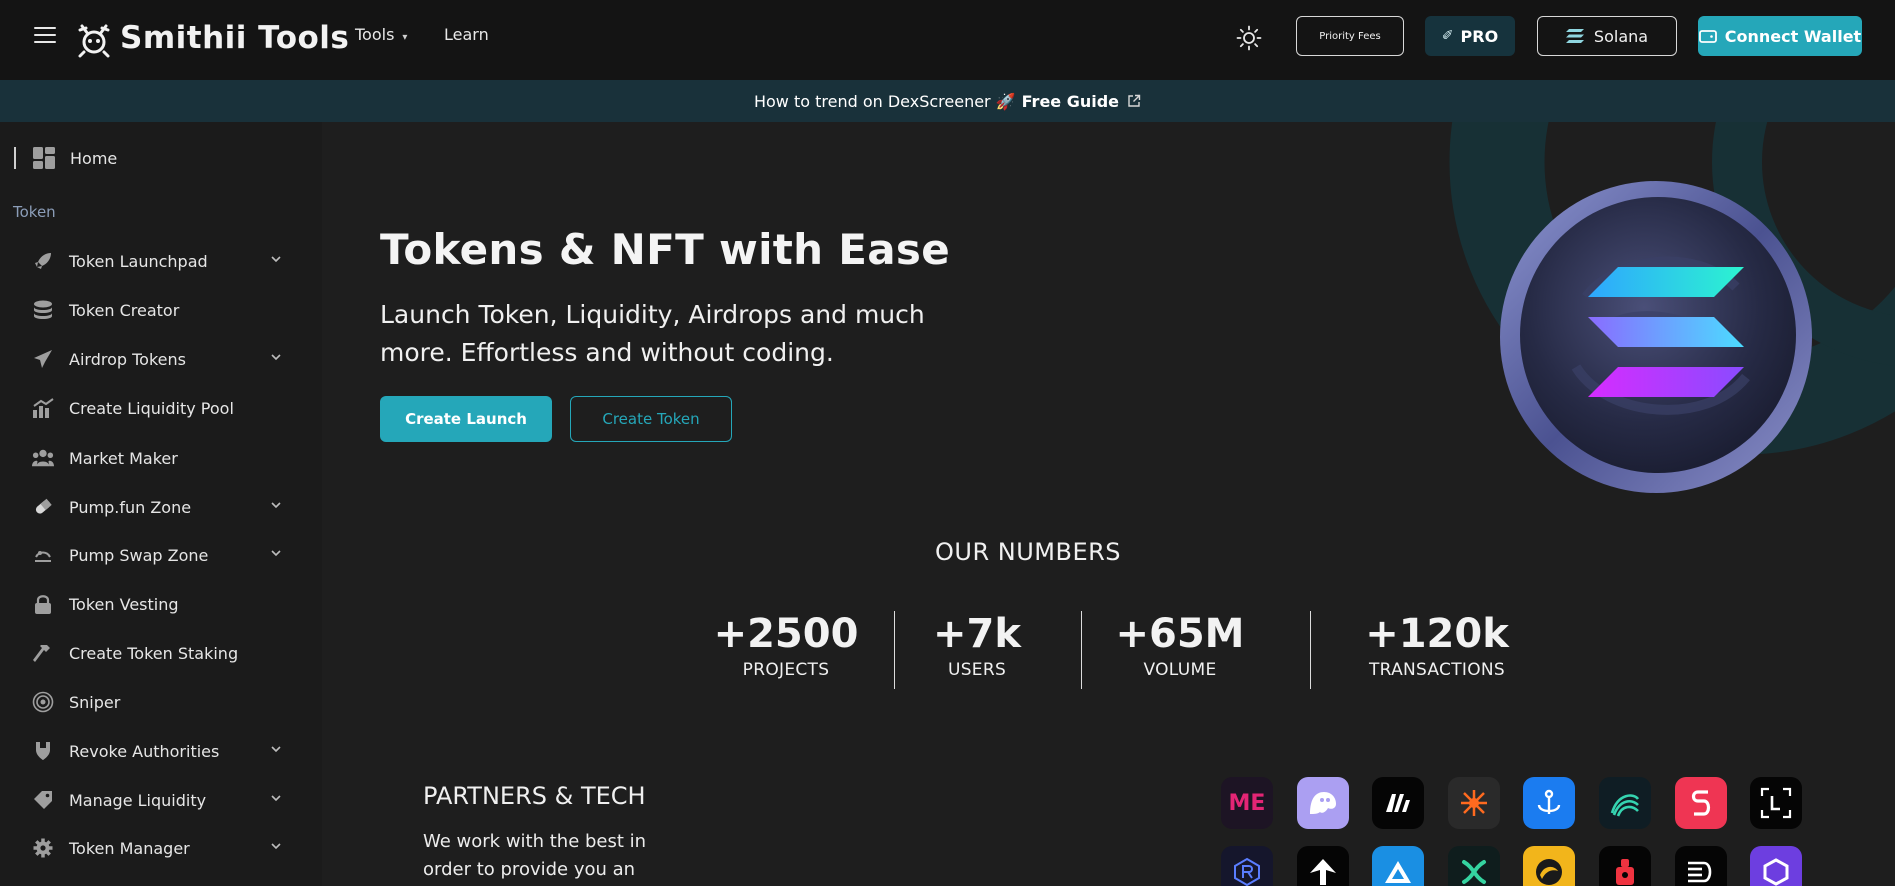 The width and height of the screenshot is (1895, 886). What do you see at coordinates (1398, 866) in the screenshot?
I see `triangle-logo-icon` at bounding box center [1398, 866].